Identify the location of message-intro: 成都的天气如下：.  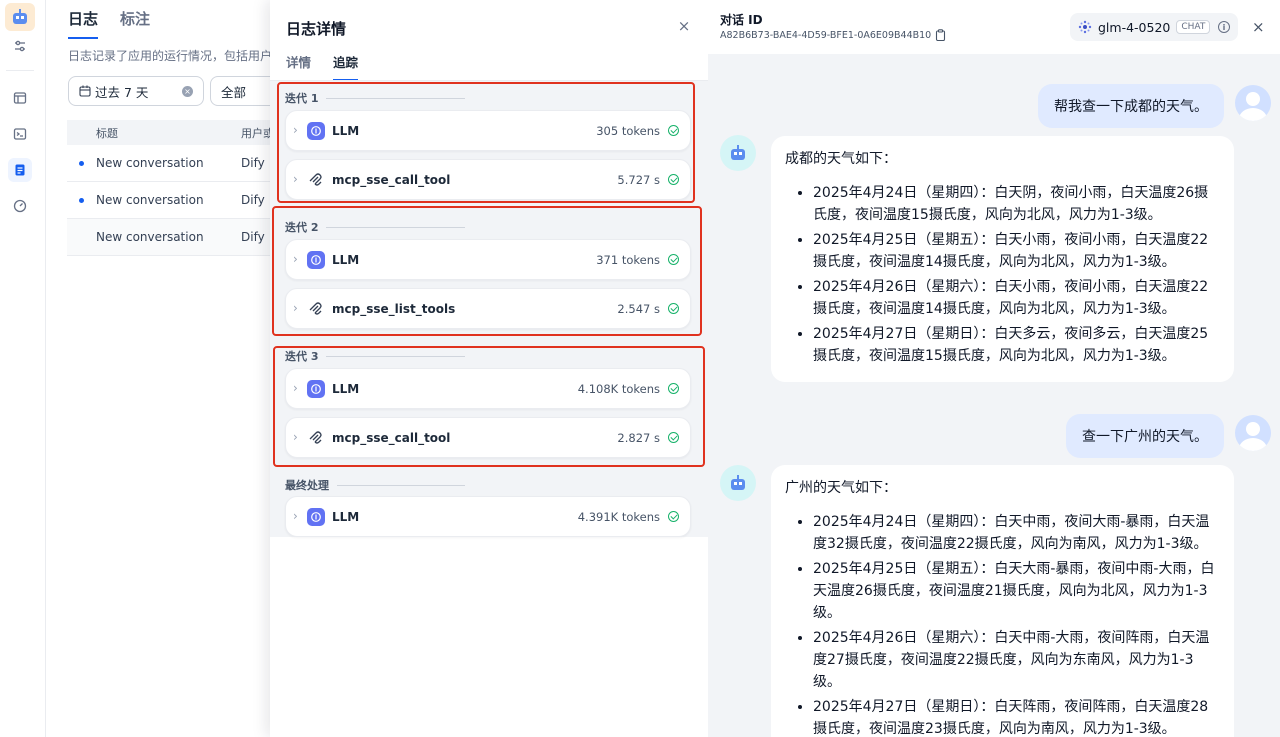
(841, 159).